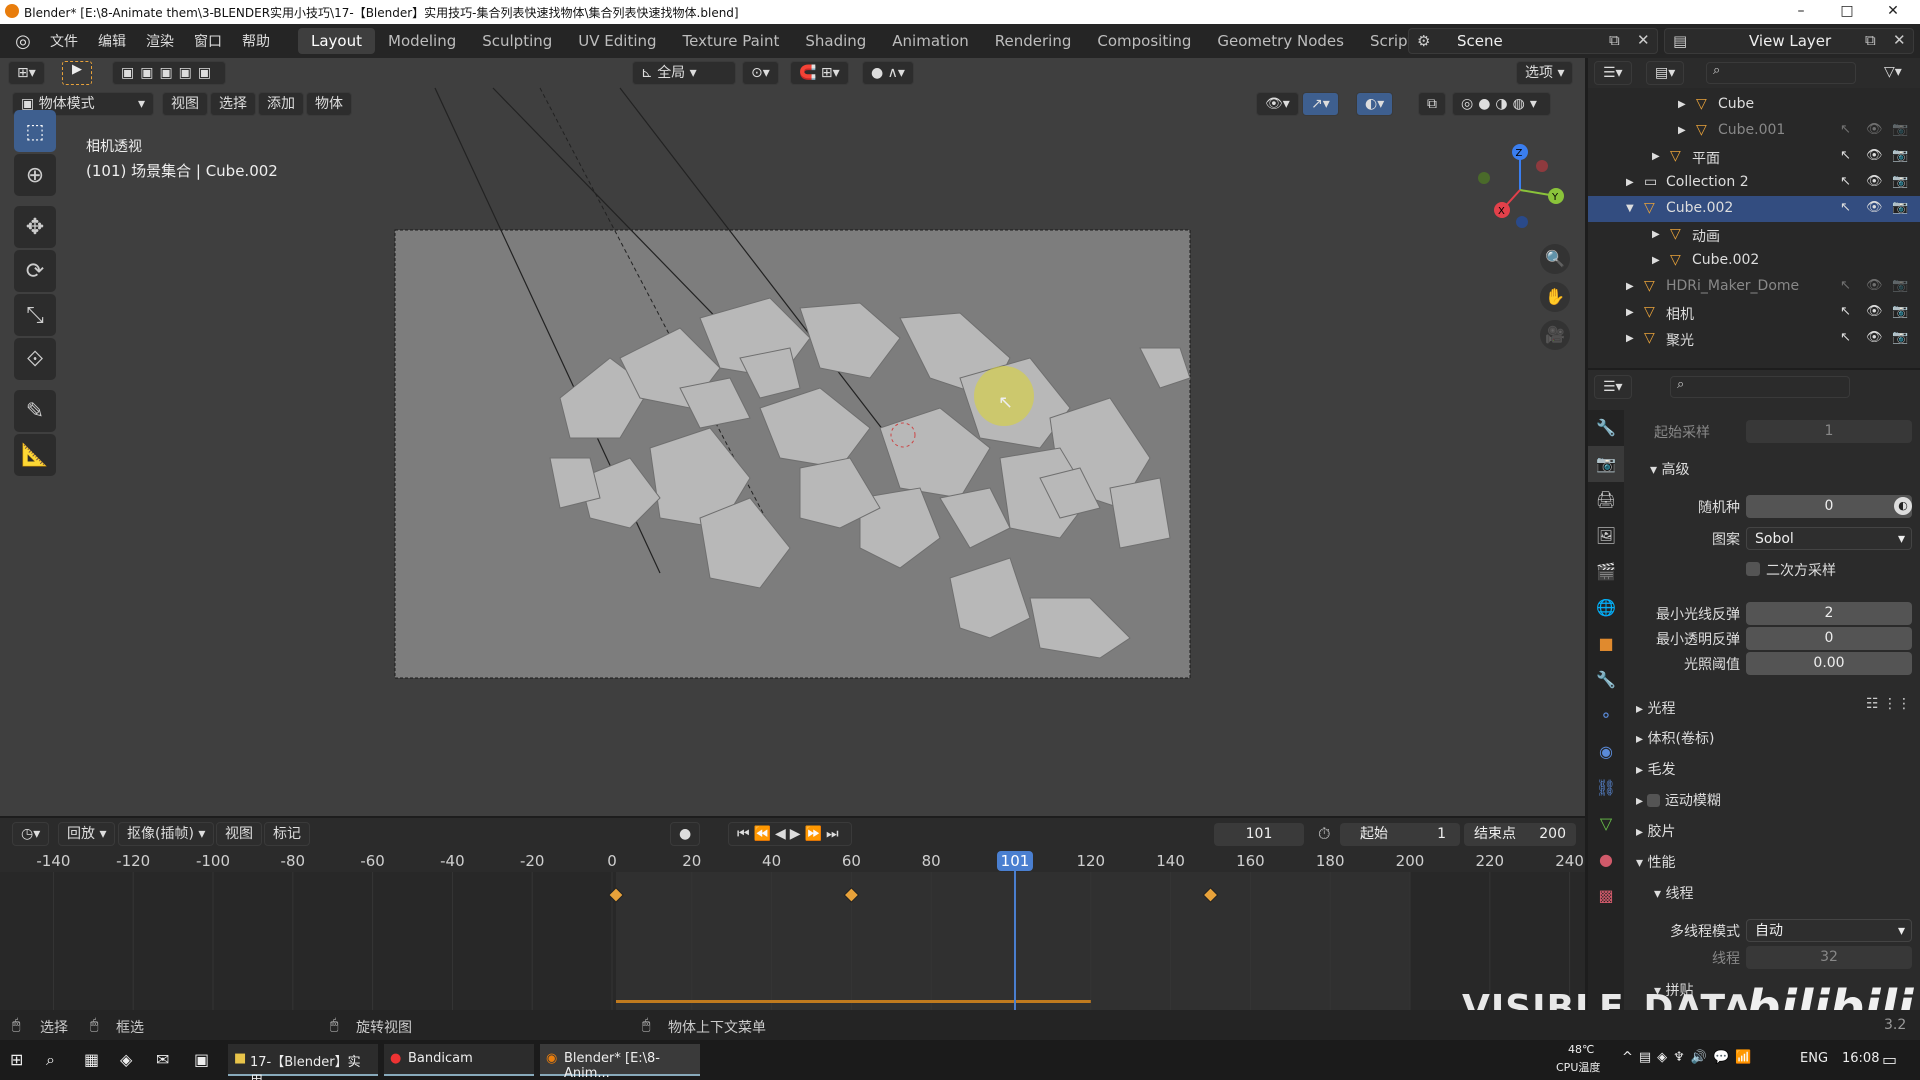 The image size is (1920, 1080). Describe the element at coordinates (422, 41) in the screenshot. I see `tab-modeling: Modeling` at that location.